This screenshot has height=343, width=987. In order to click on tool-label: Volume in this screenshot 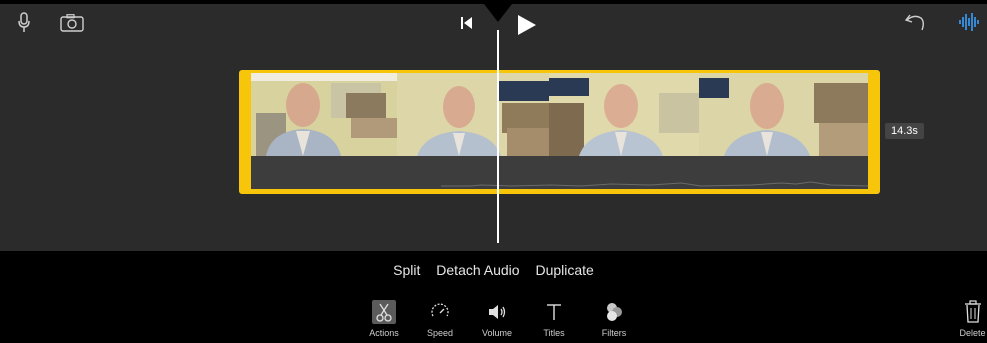, I will do `click(497, 333)`.